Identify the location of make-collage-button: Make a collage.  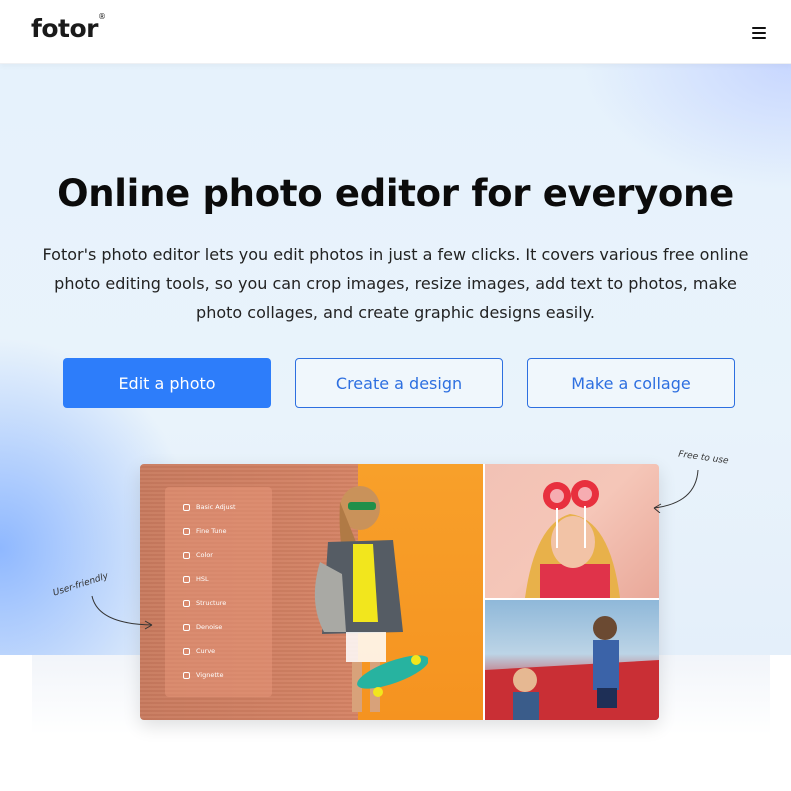
(631, 383).